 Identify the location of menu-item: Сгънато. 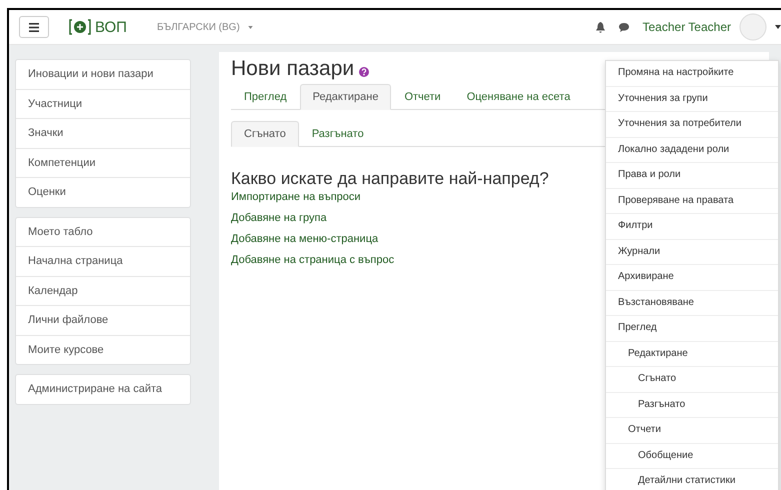
(692, 379).